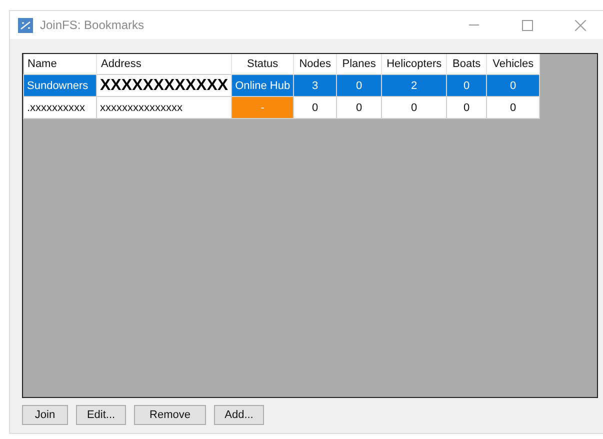 The height and width of the screenshot is (439, 603). Describe the element at coordinates (513, 64) in the screenshot. I see `column-header: Vehicles` at that location.